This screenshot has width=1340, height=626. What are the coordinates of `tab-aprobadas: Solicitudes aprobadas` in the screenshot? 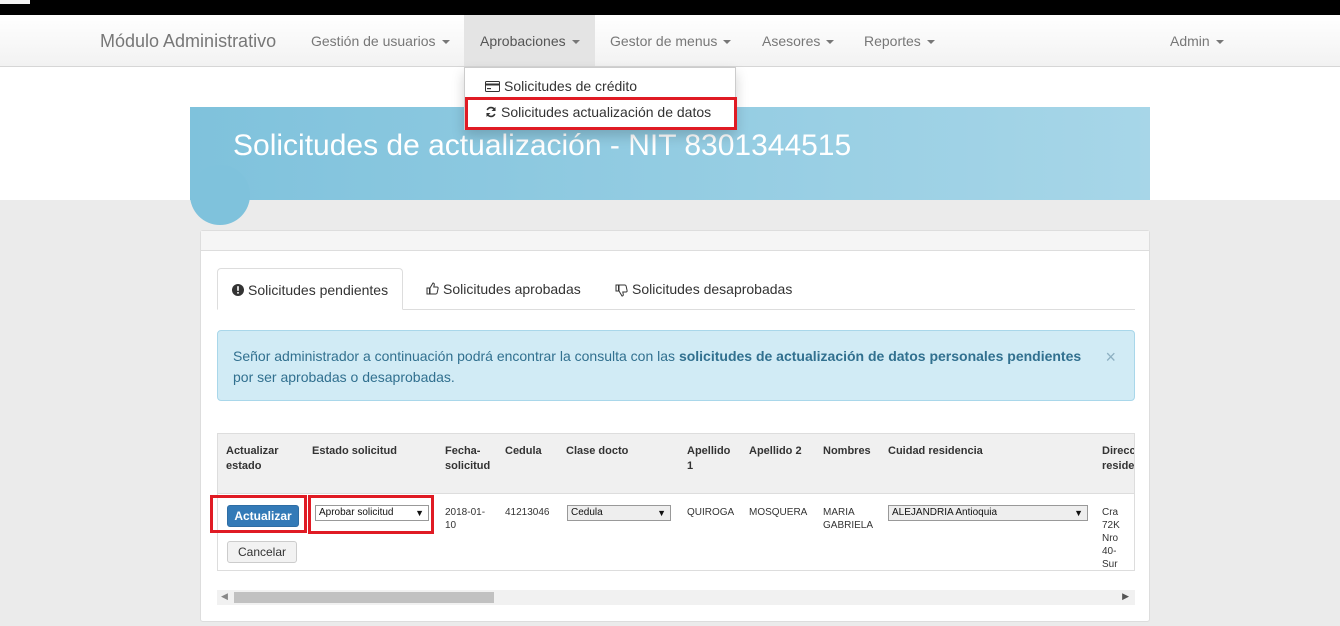 It's located at (503, 289).